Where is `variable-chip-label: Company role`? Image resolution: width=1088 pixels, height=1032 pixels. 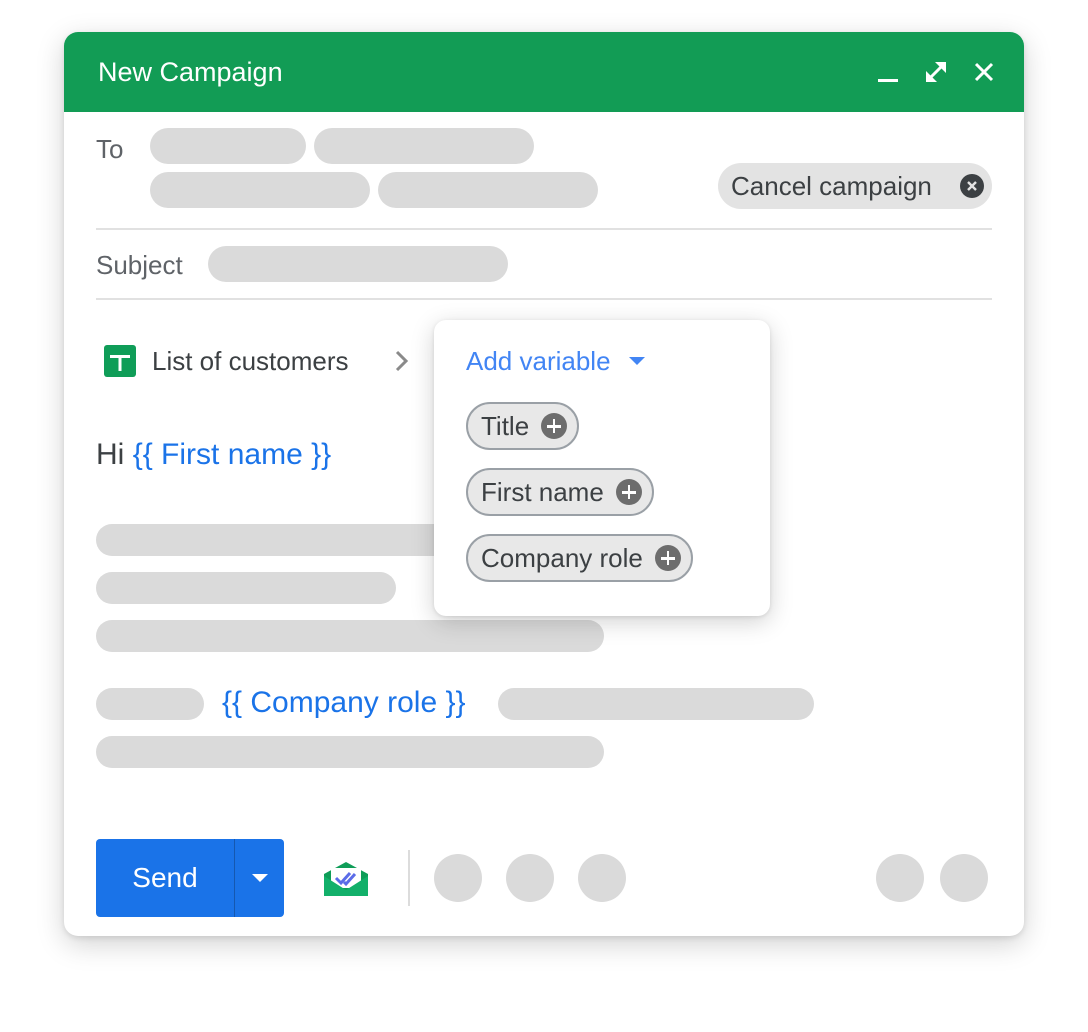 variable-chip-label: Company role is located at coordinates (562, 557).